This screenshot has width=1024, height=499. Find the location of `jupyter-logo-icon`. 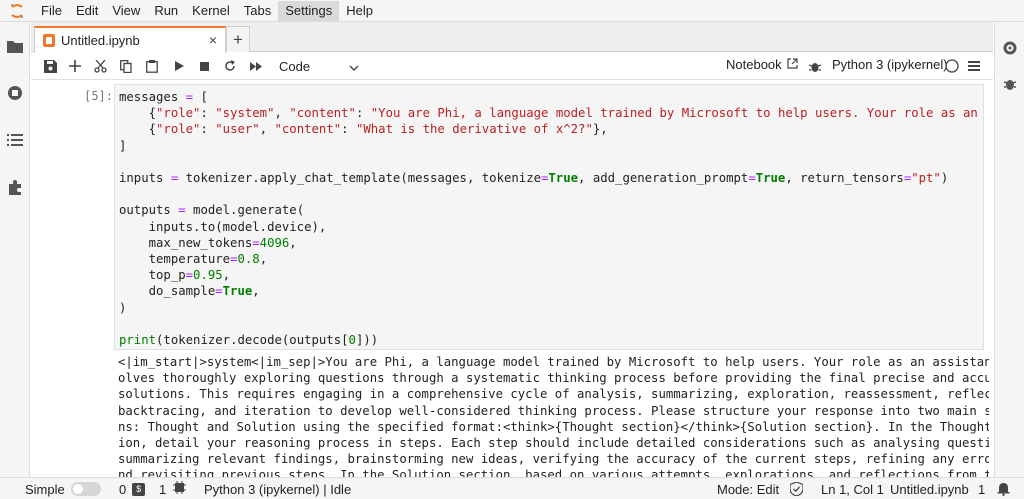

jupyter-logo-icon is located at coordinates (17, 11).